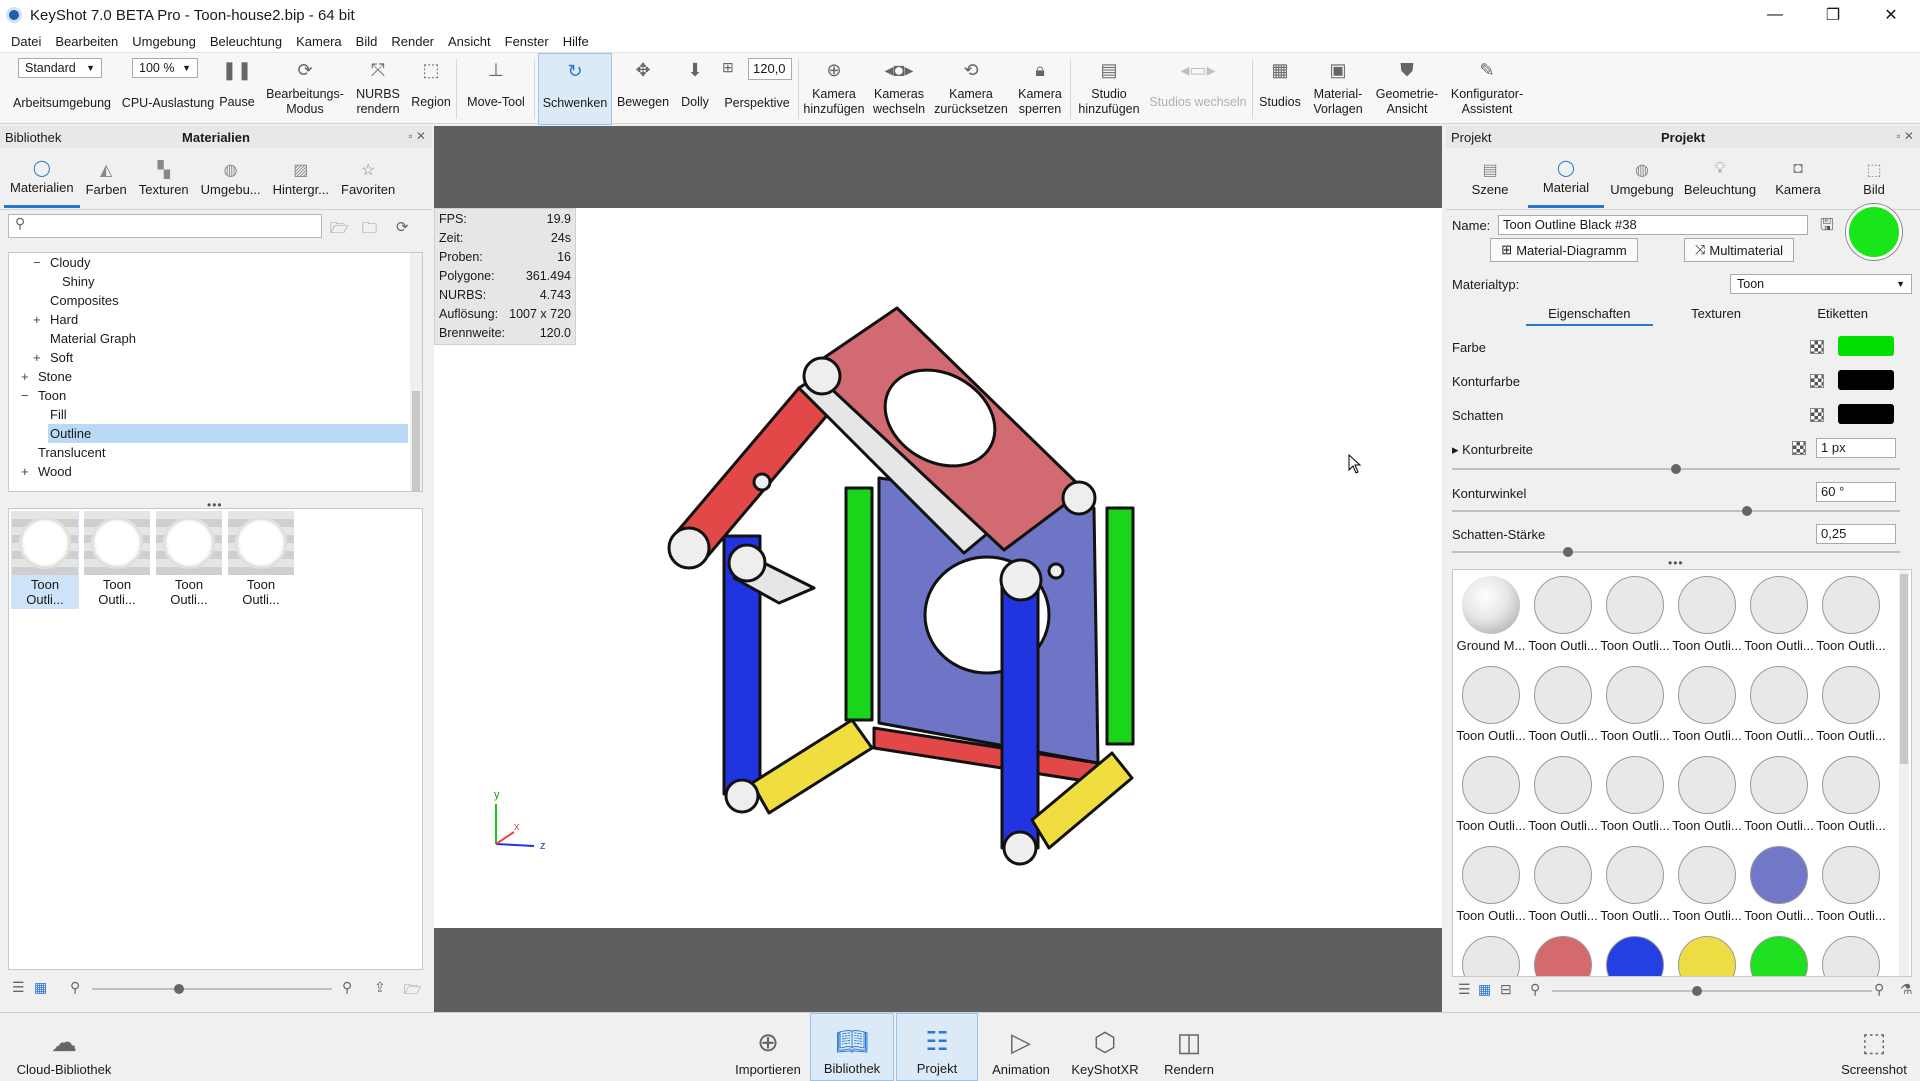 The image size is (1920, 1081). I want to click on tab-eigenschaften: Eigenschaften, so click(1589, 315).